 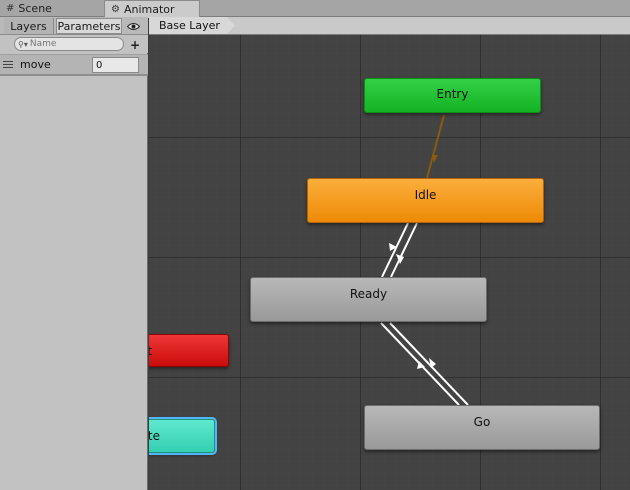 I want to click on grid-icon: #, so click(x=10, y=8).